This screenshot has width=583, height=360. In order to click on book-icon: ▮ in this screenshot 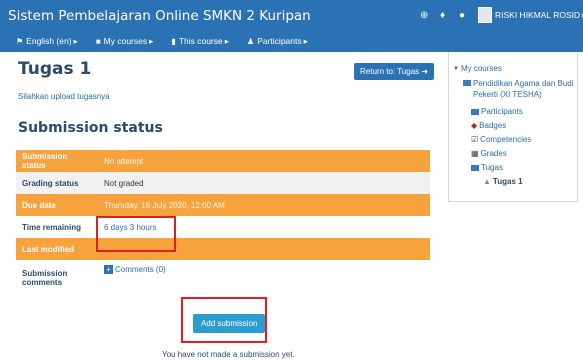, I will do `click(173, 41)`.